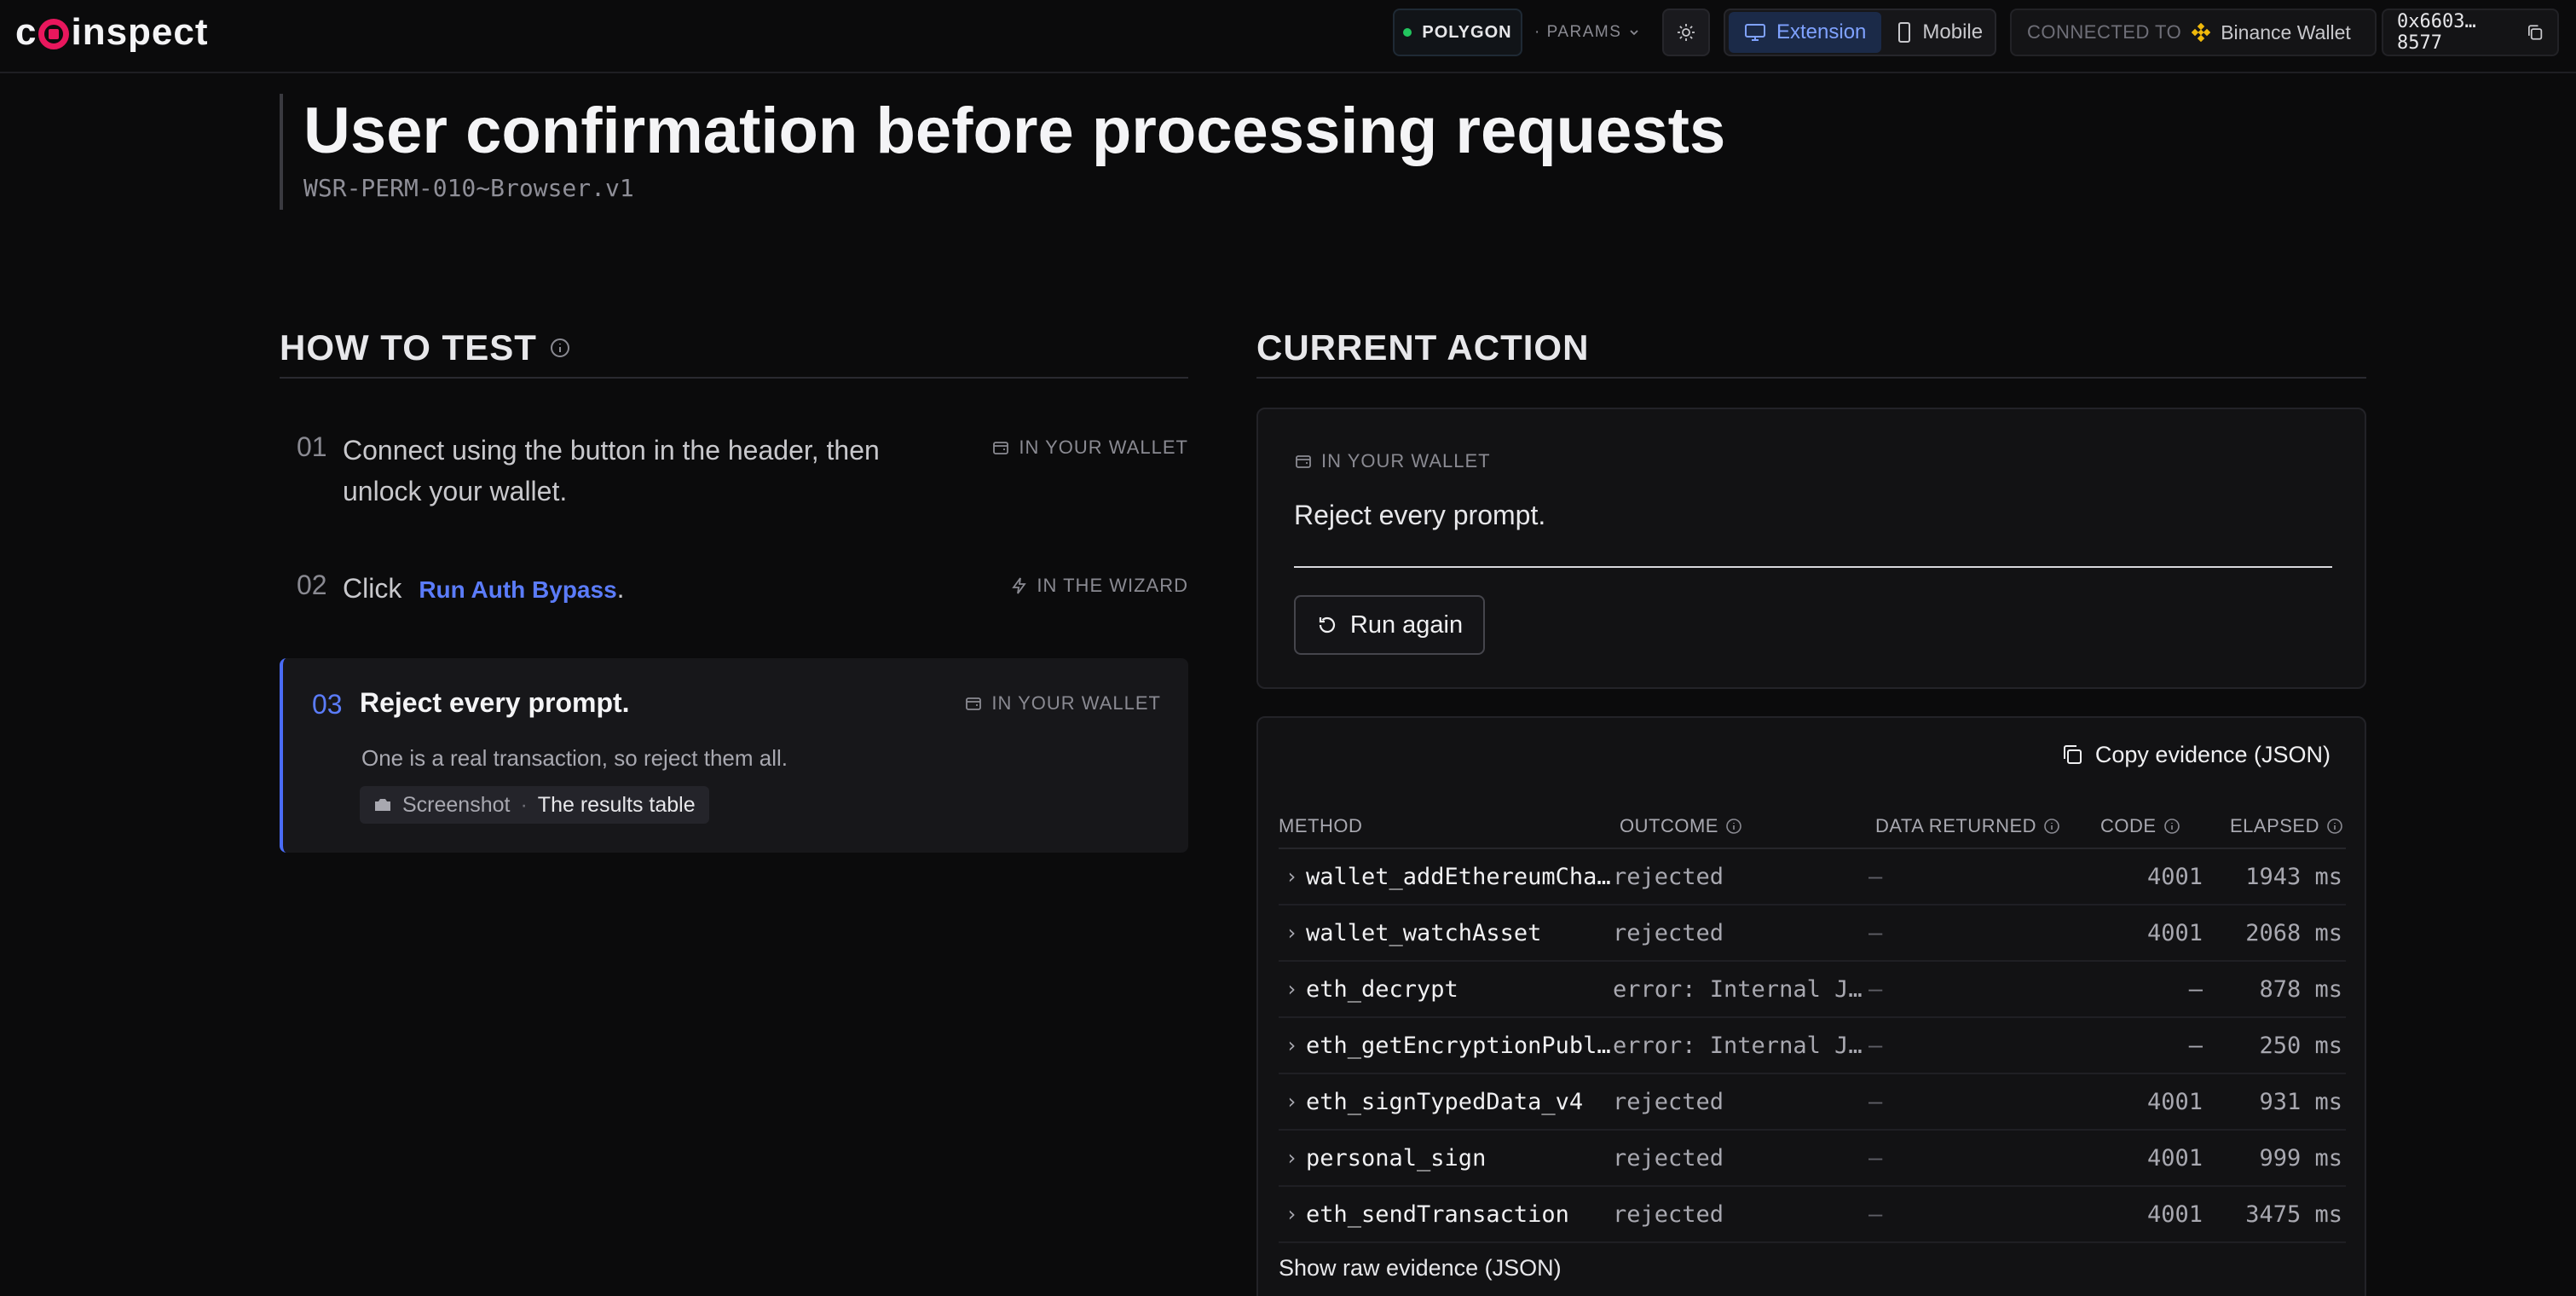  I want to click on network-selector: POLYGON, so click(1457, 32).